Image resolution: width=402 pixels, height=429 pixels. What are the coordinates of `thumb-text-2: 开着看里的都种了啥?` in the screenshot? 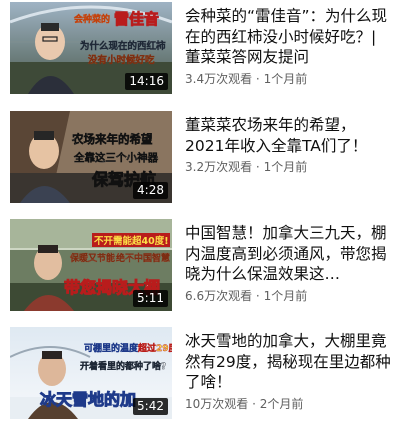 It's located at (123, 366).